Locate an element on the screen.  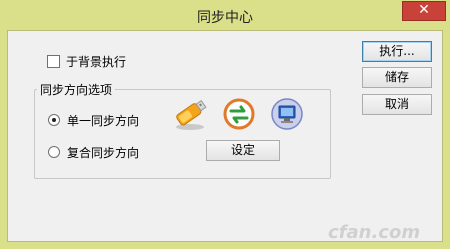
window-title: 同步中心 is located at coordinates (225, 18).